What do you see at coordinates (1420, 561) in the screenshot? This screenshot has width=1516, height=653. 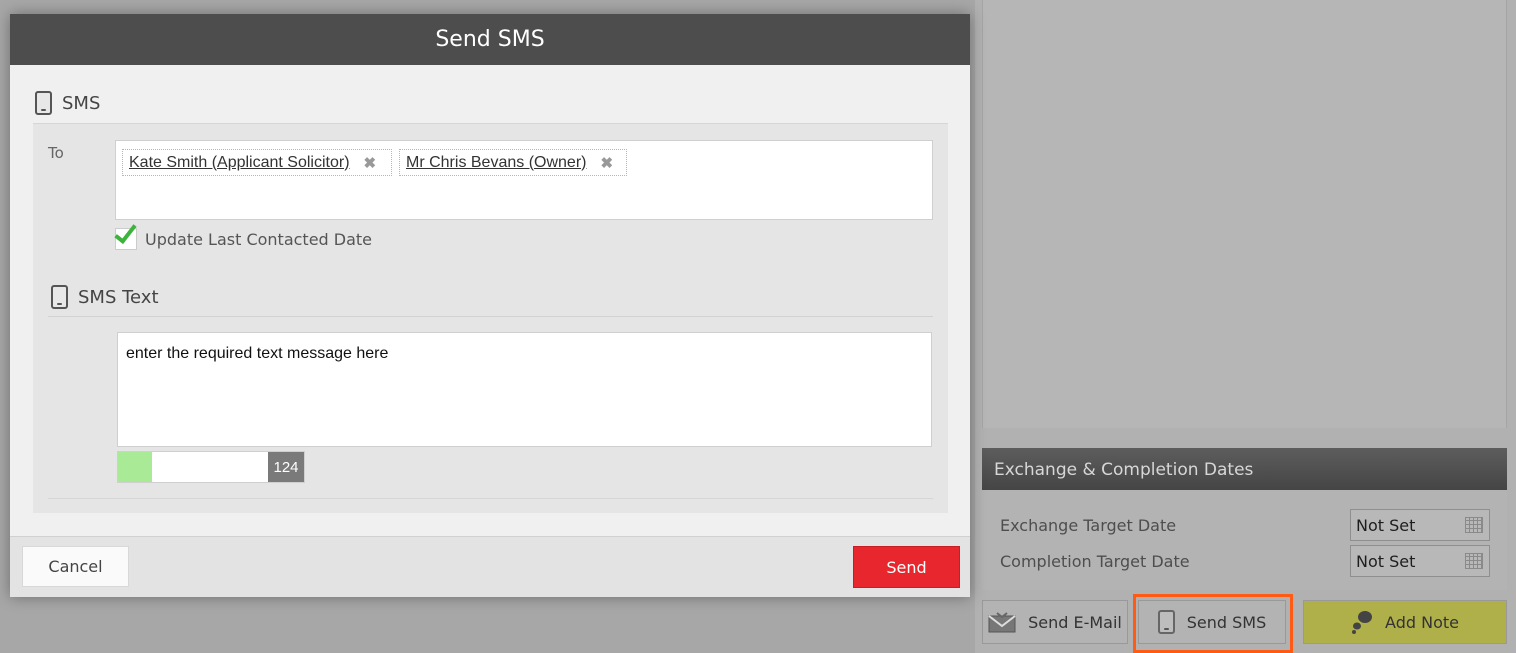 I see `completion-target-date-field: Not Set` at bounding box center [1420, 561].